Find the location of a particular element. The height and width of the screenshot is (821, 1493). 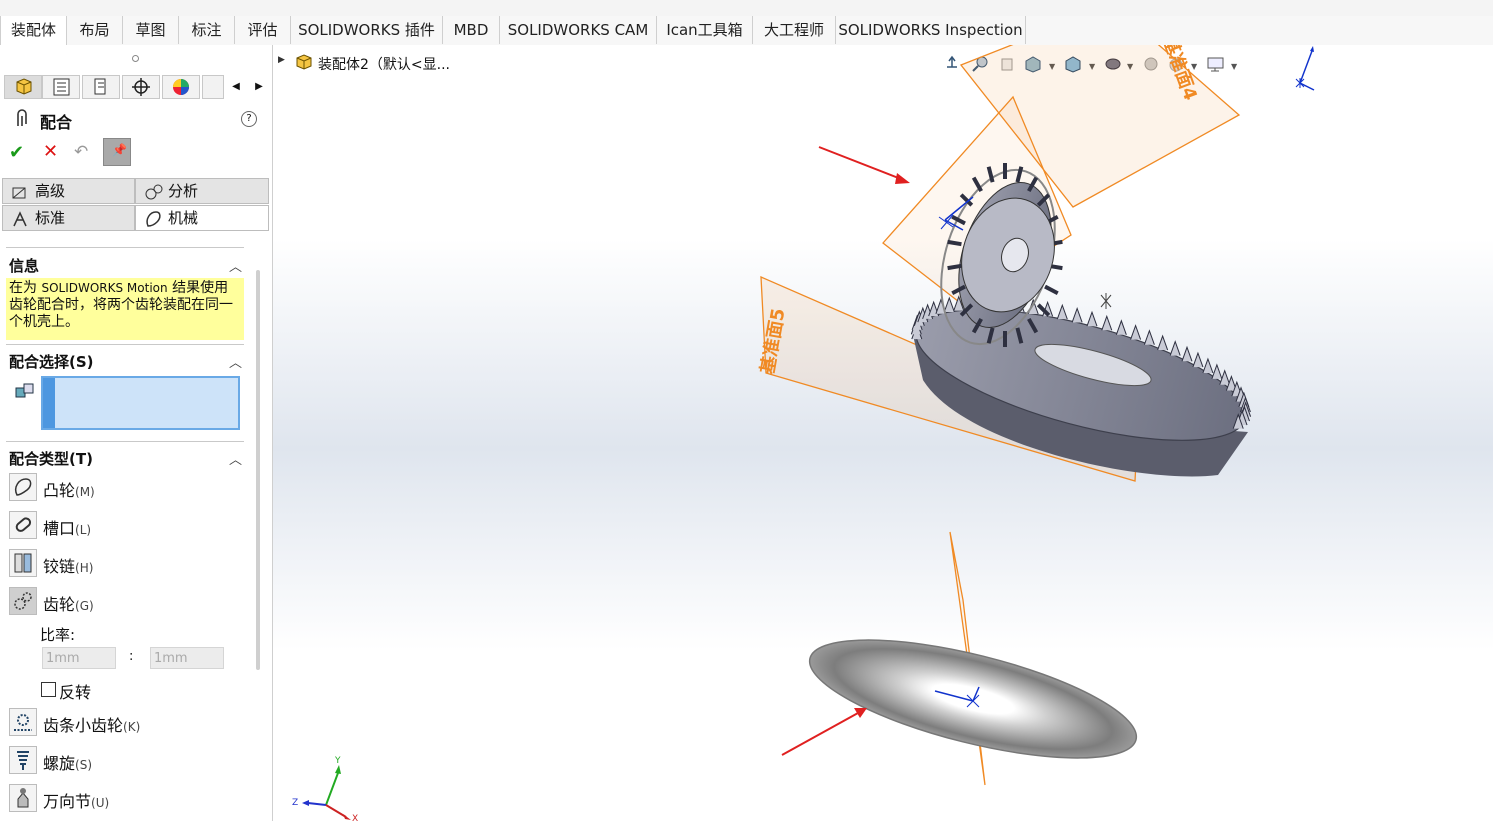

mate-entities-icon is located at coordinates (24, 390).